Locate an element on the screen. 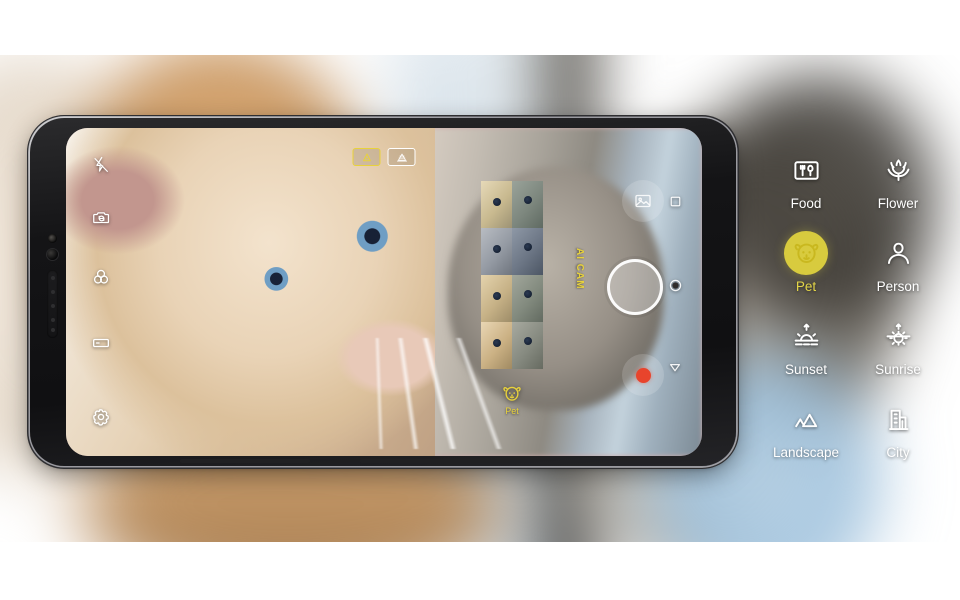  recents-button is located at coordinates (675, 201).